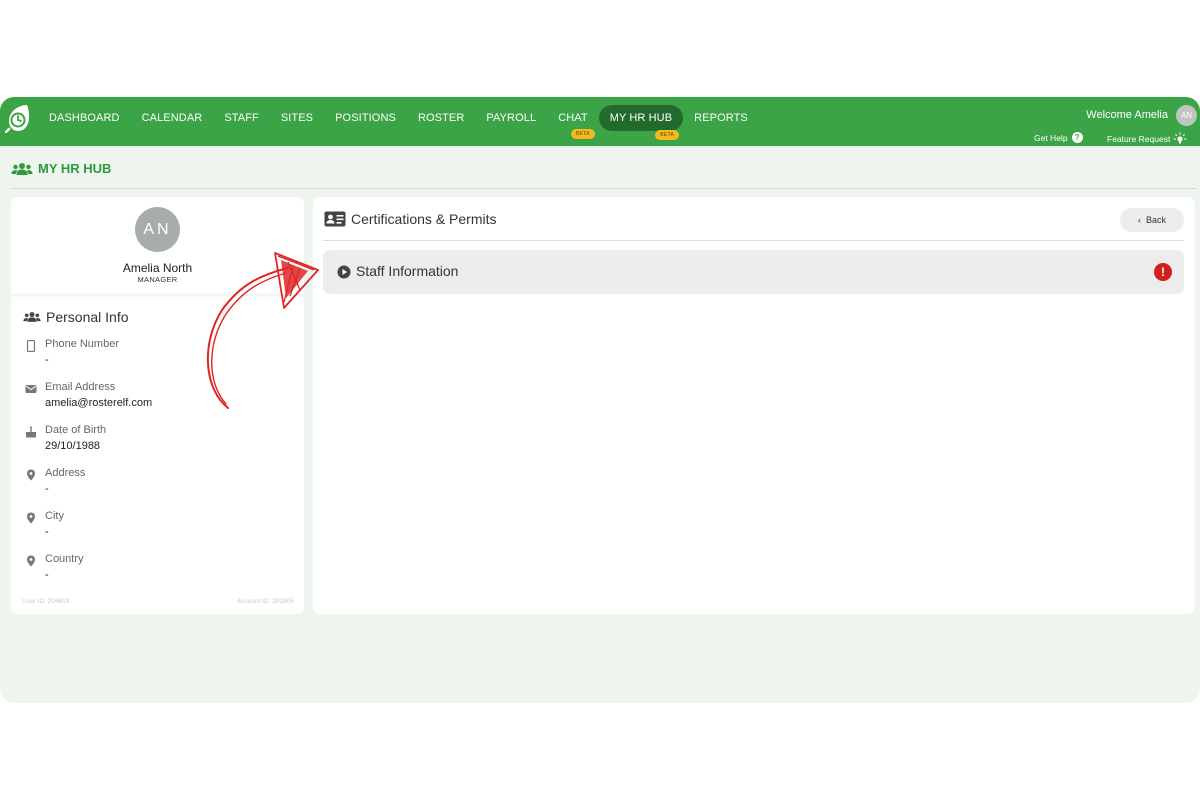  I want to click on user-id: User ID: 204619, so click(46, 601).